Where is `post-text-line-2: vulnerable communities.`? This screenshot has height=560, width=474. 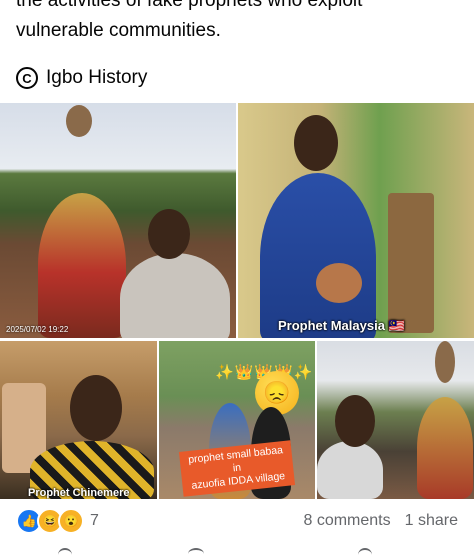
post-text-line-2: vulnerable communities. is located at coordinates (118, 30).